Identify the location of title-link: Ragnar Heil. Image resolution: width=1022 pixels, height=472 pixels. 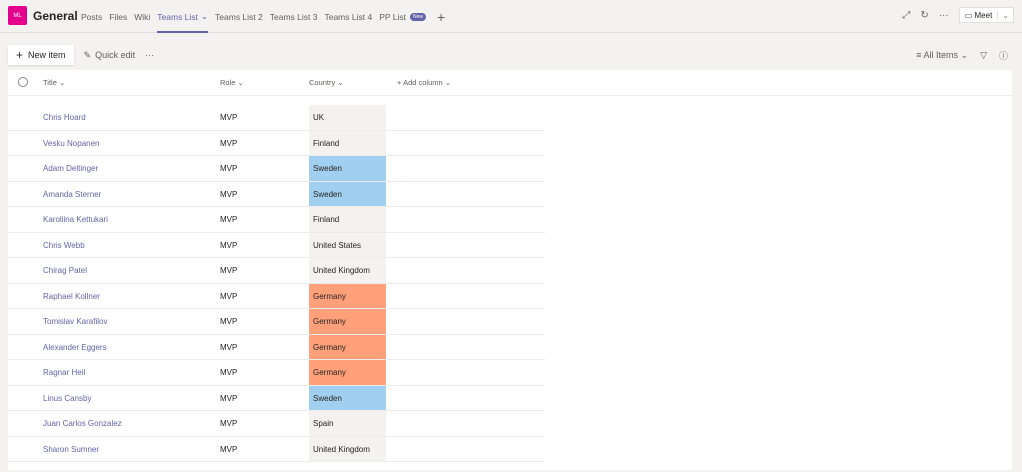
(64, 372).